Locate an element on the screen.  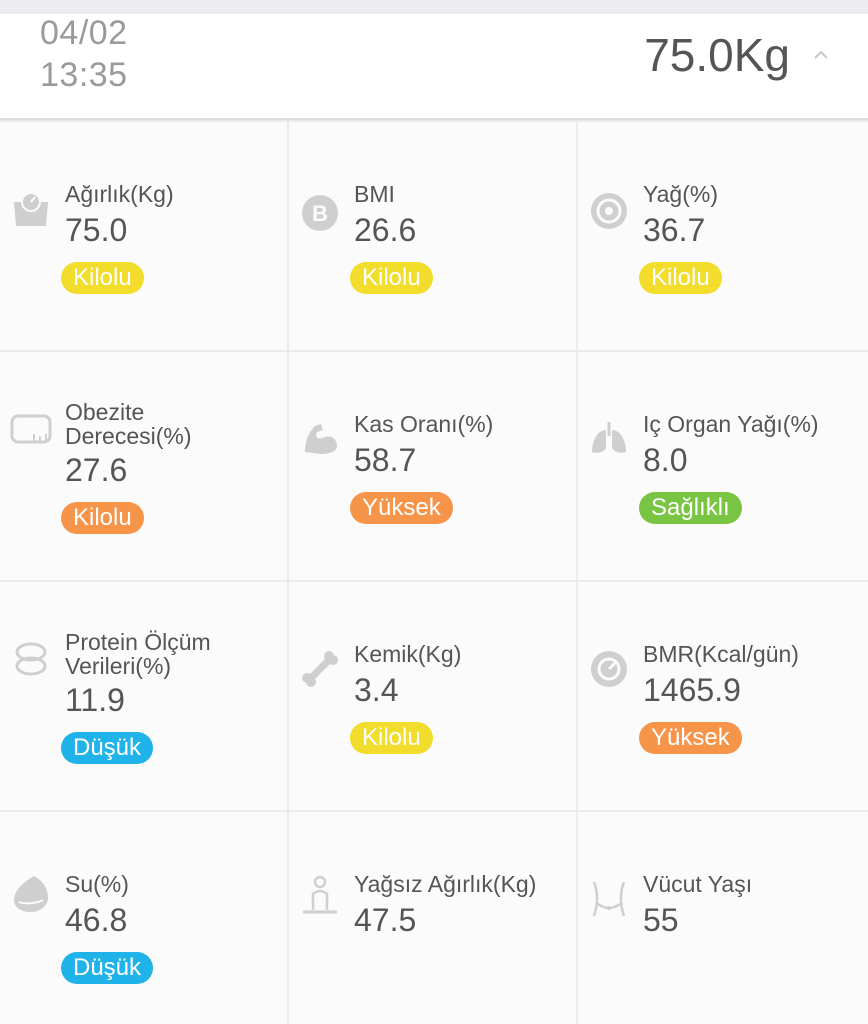
protein-icon is located at coordinates (31, 659).